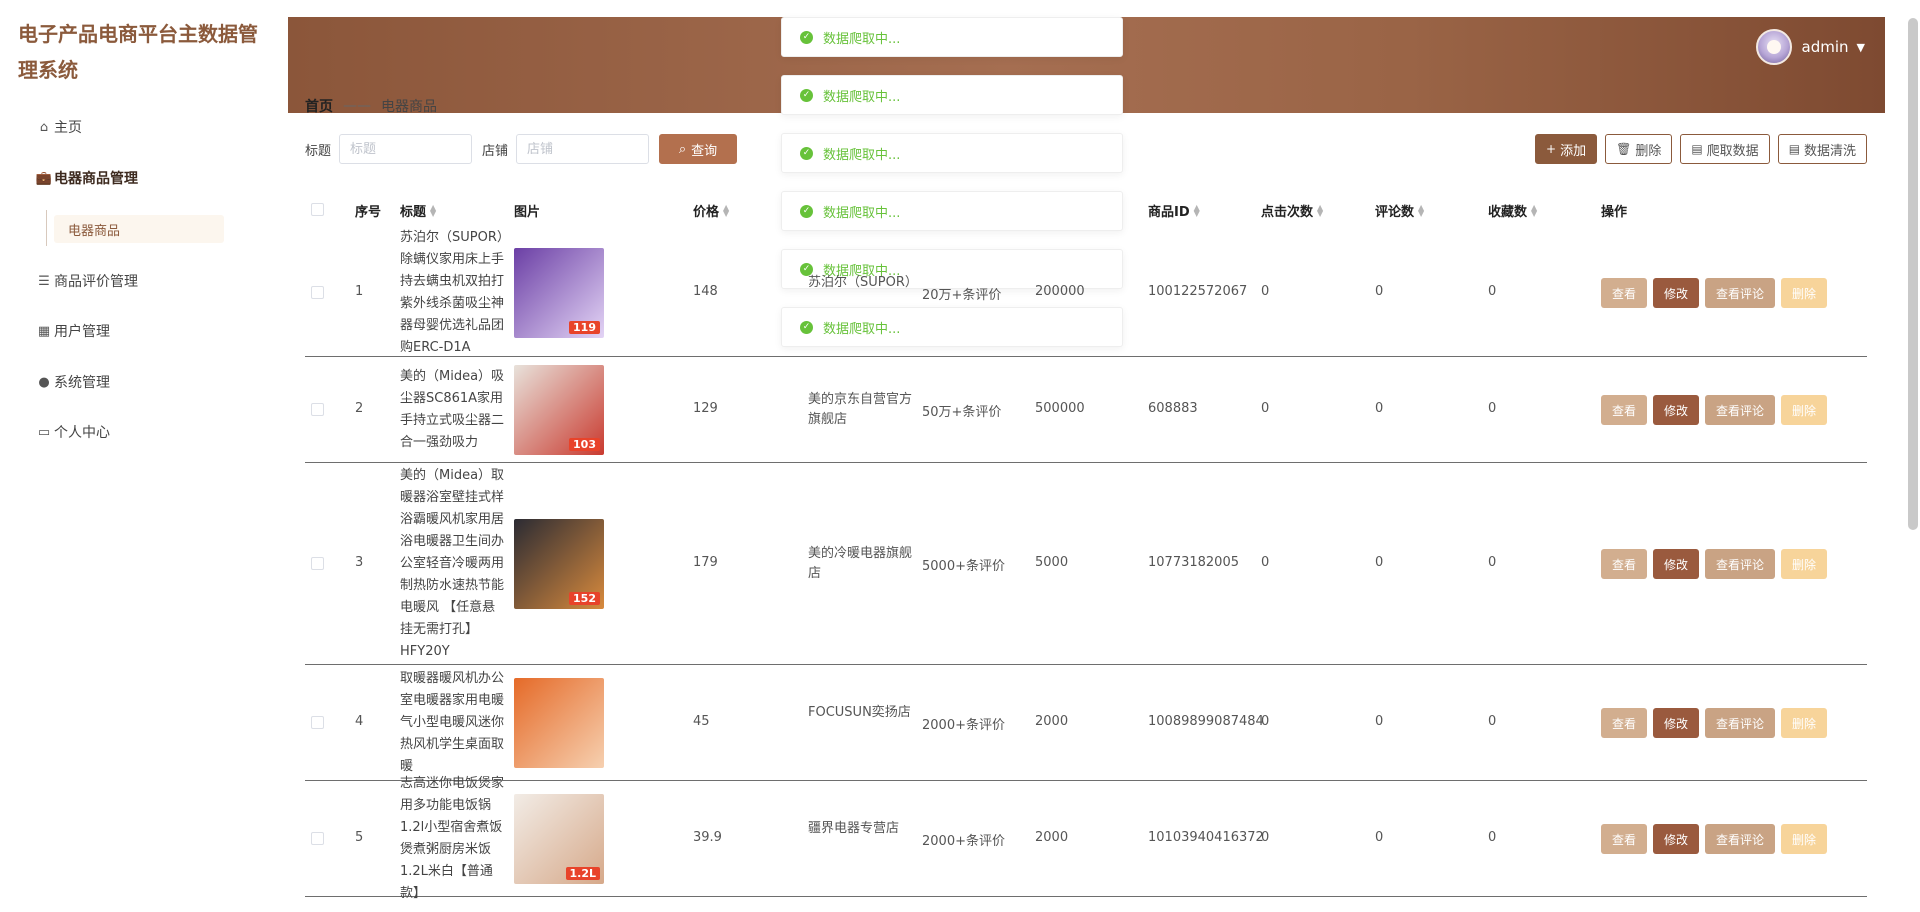  What do you see at coordinates (1913, 274) in the screenshot?
I see `scrollbar` at bounding box center [1913, 274].